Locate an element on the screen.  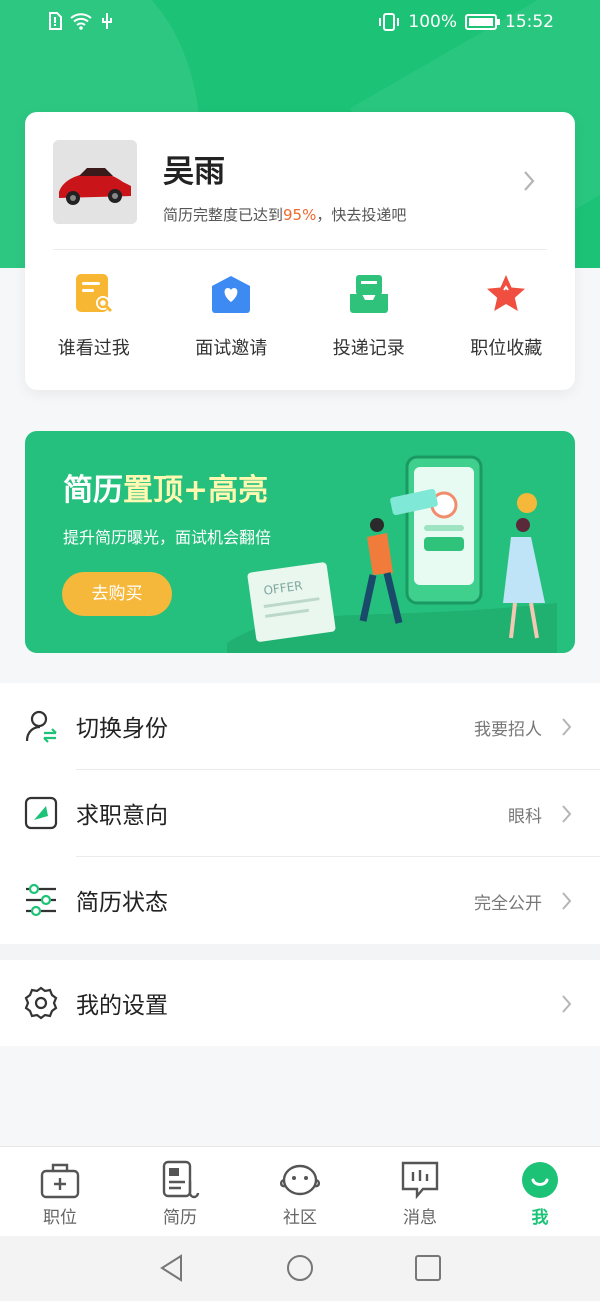
job-intent-icon is located at coordinates (41, 813).